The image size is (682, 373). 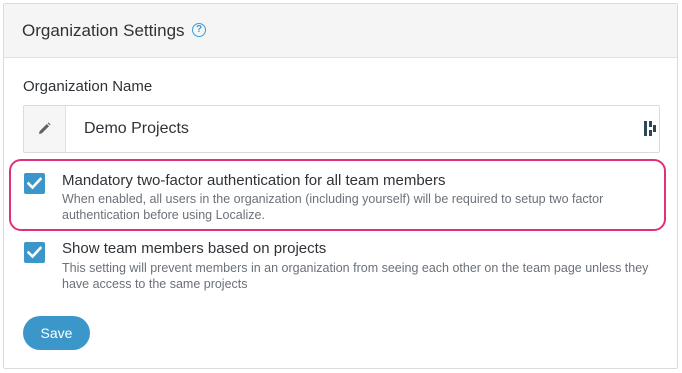 What do you see at coordinates (347, 129) in the screenshot?
I see `organization-name-input` at bounding box center [347, 129].